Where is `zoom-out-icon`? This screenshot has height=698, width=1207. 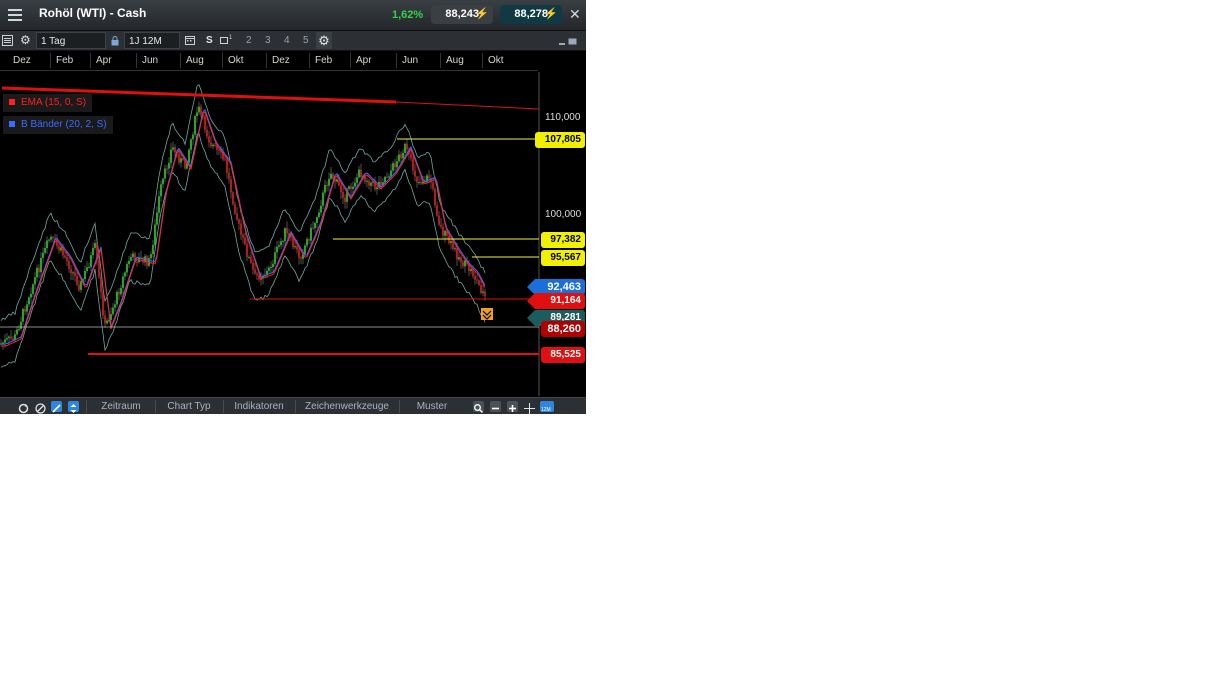 zoom-out-icon is located at coordinates (495, 406).